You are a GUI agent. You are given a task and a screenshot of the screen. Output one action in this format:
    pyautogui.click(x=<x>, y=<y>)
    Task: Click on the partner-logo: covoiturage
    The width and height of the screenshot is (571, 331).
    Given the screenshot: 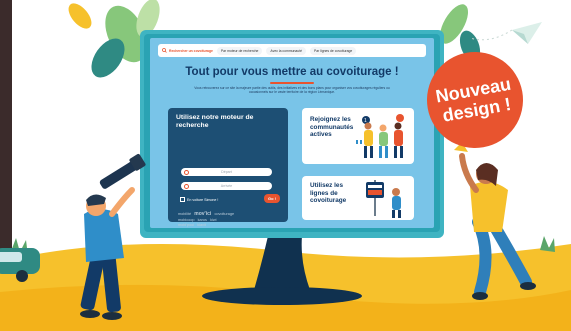 What is the action you would take?
    pyautogui.click(x=224, y=214)
    